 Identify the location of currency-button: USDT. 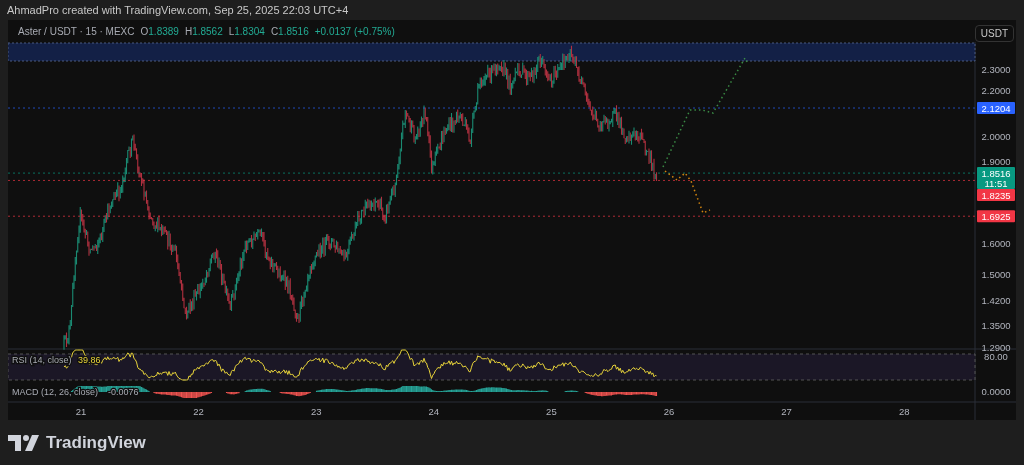
(994, 33).